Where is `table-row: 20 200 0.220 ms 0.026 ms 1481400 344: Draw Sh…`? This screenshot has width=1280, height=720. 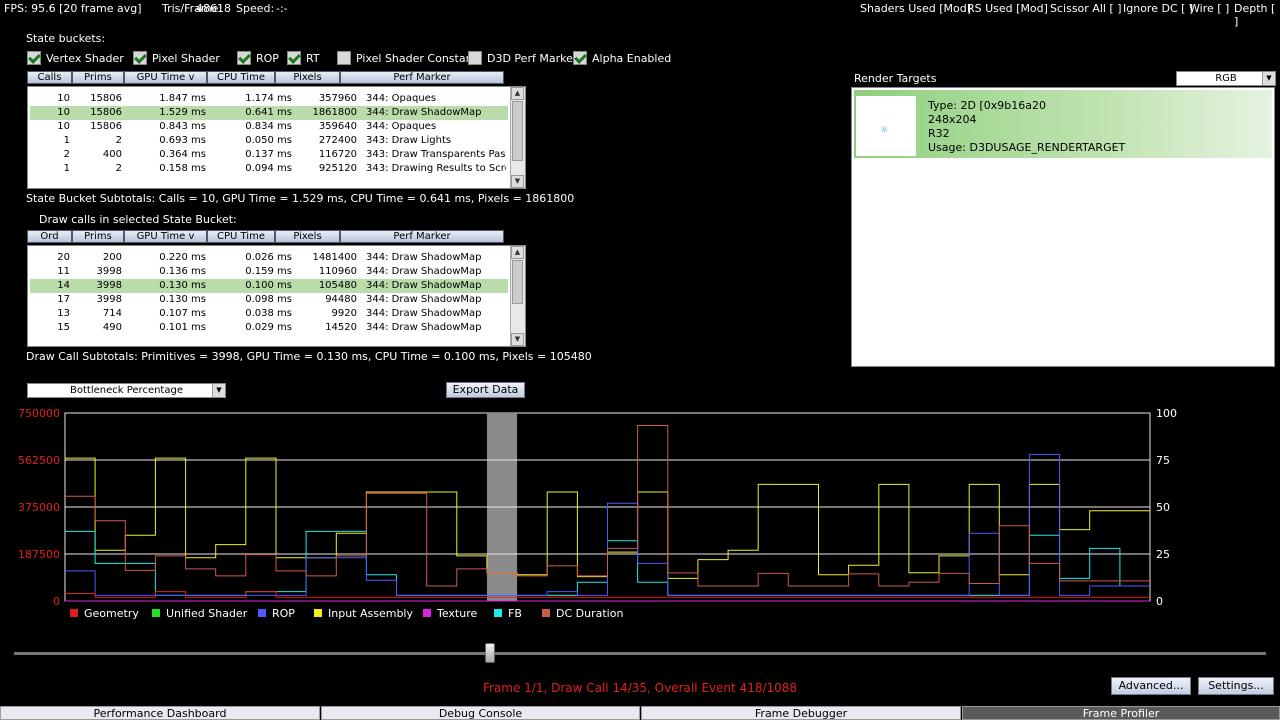 table-row: 20 200 0.220 ms 0.026 ms 1481400 344: Draw Sh… is located at coordinates (269, 258).